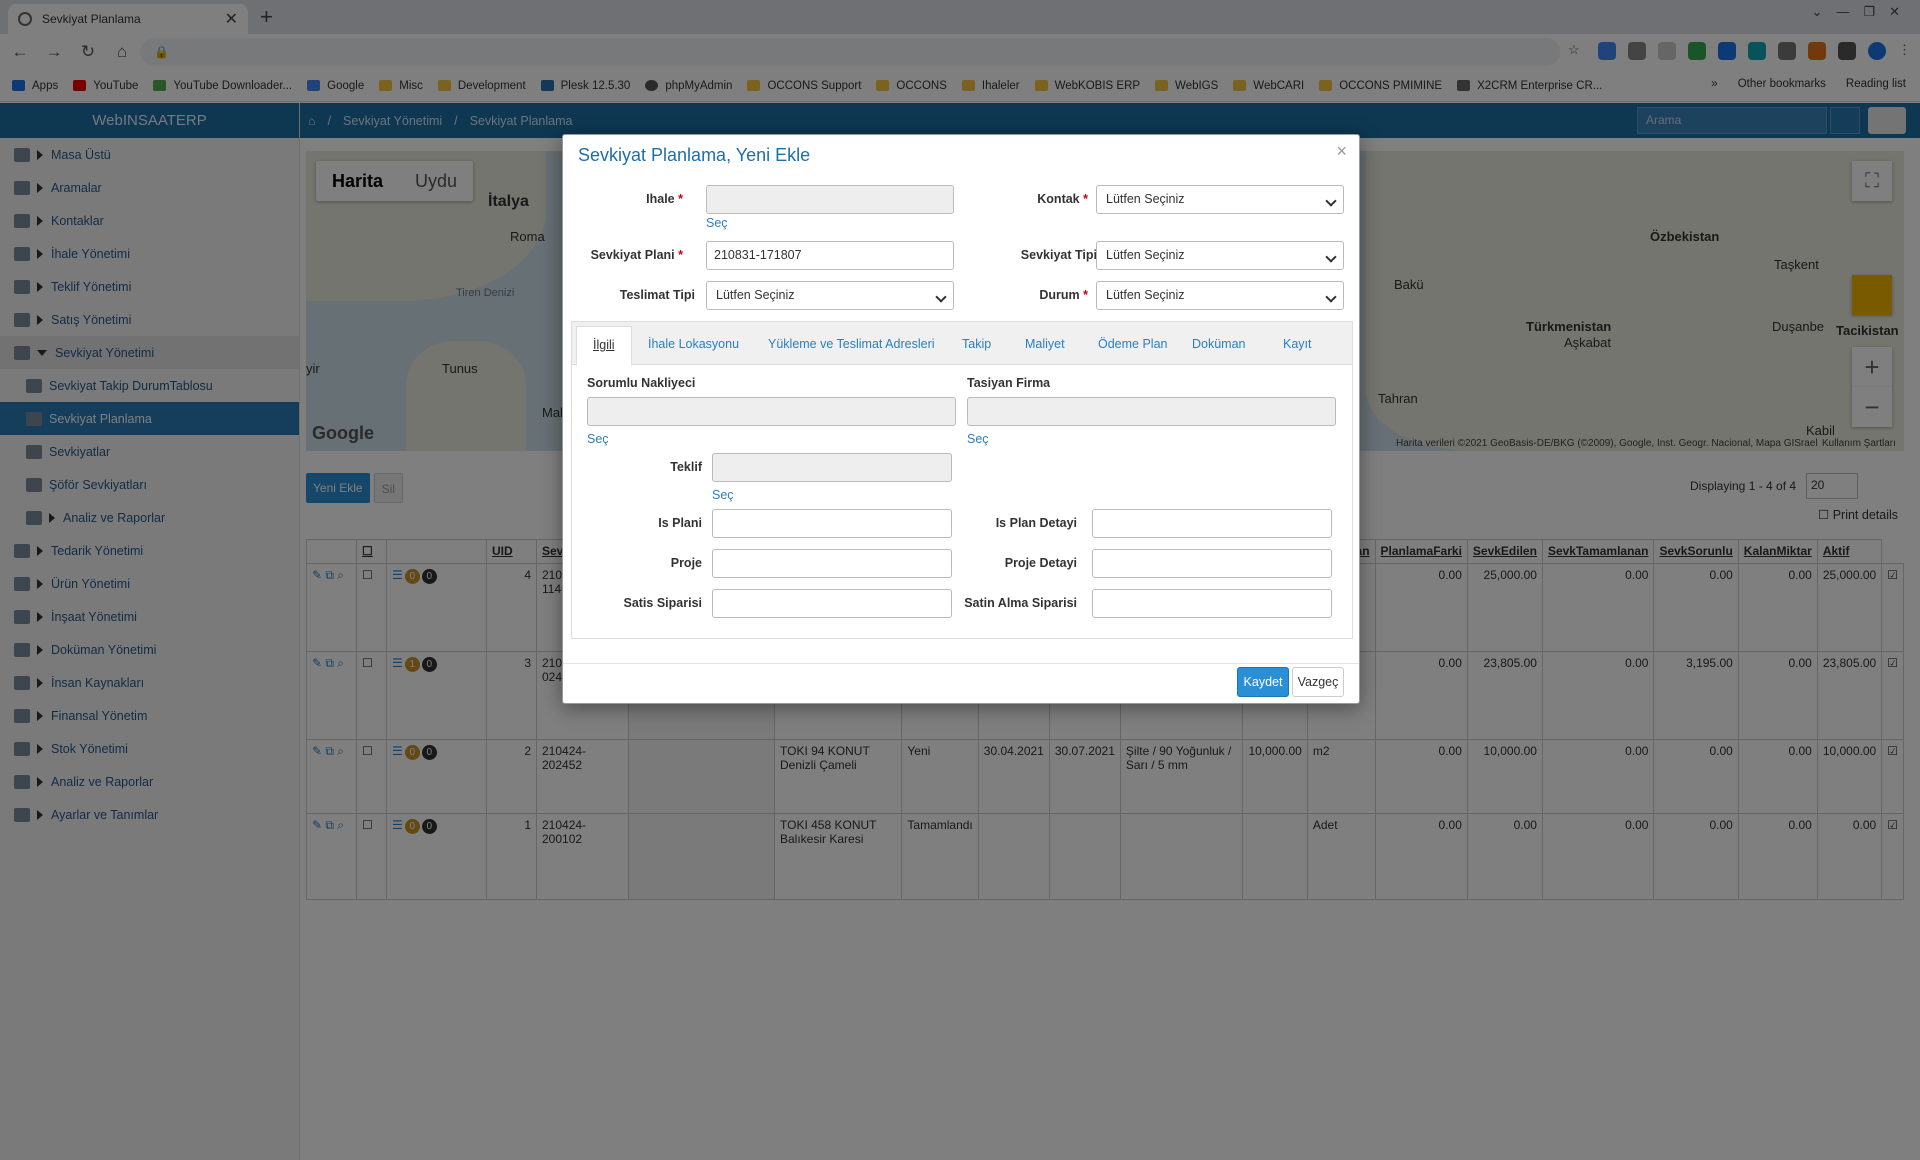  I want to click on tab-kayit: Kayıt, so click(1297, 344).